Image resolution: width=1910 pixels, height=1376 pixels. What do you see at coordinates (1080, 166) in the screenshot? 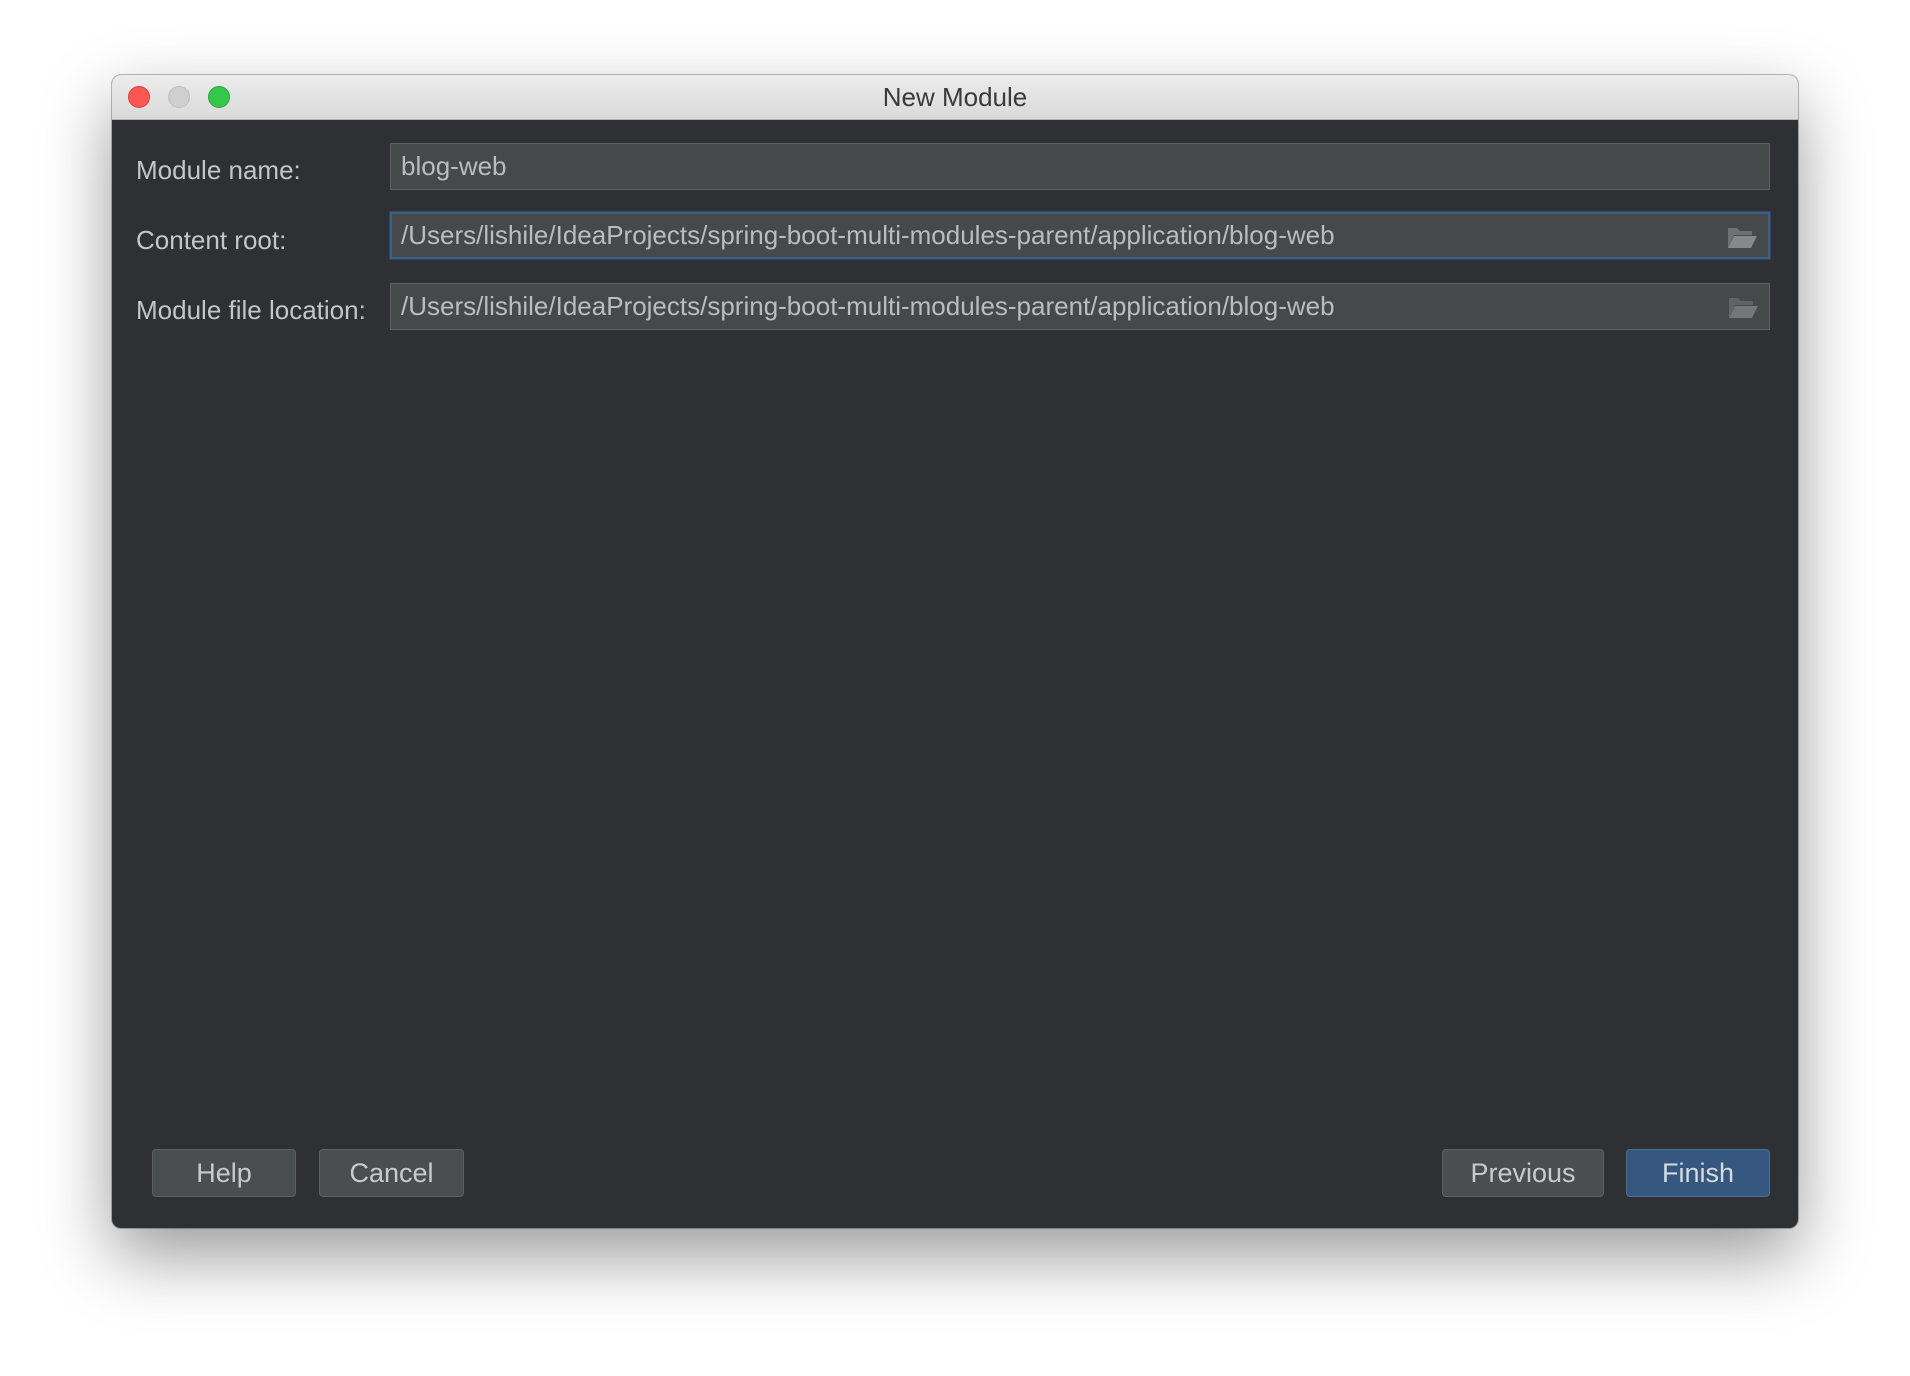
I see `module-name-input: blog-web` at bounding box center [1080, 166].